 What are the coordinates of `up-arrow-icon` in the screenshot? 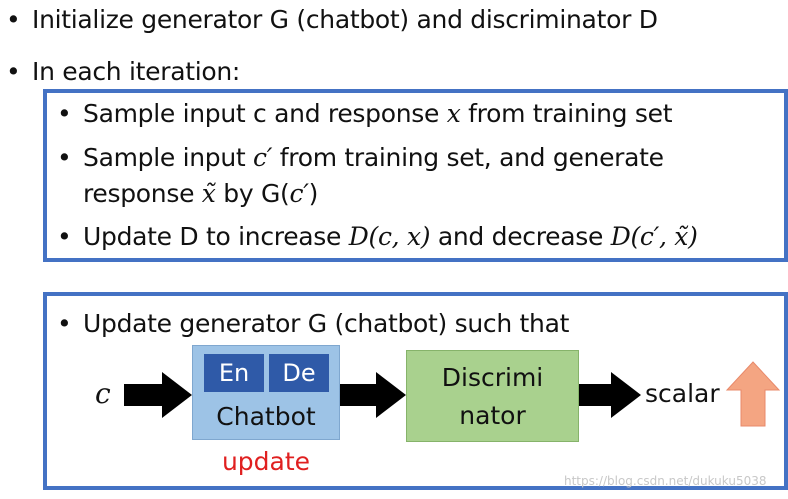 It's located at (753, 394).